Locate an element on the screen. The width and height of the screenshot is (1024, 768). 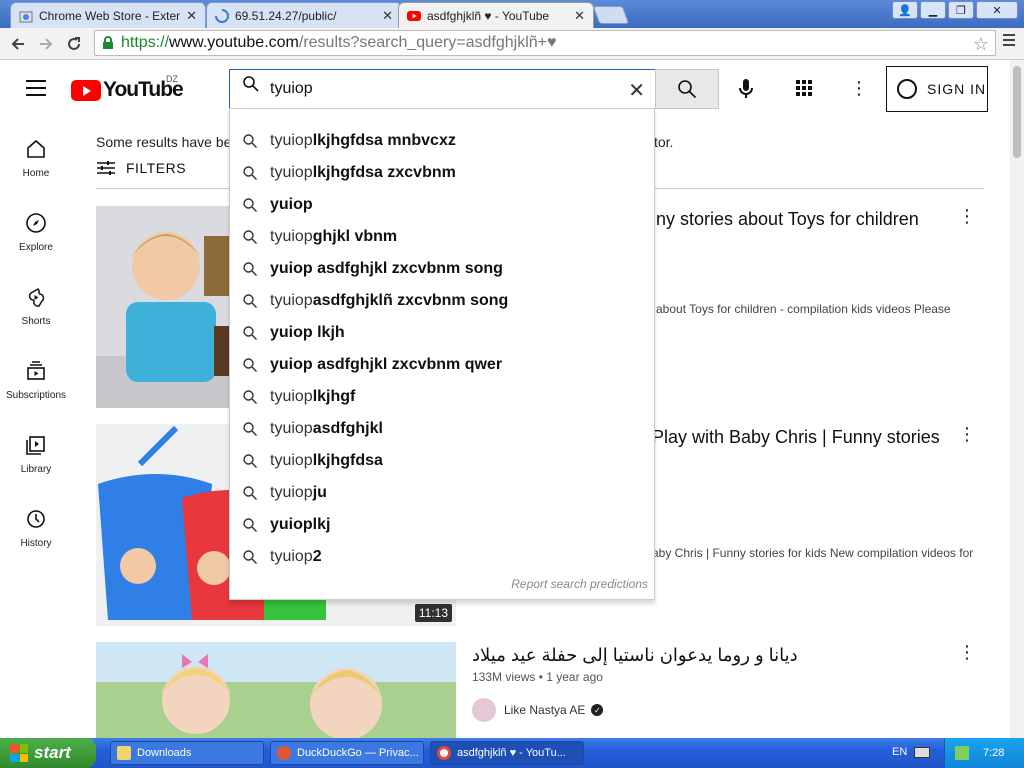
start-button: start is located at coordinates (48, 753).